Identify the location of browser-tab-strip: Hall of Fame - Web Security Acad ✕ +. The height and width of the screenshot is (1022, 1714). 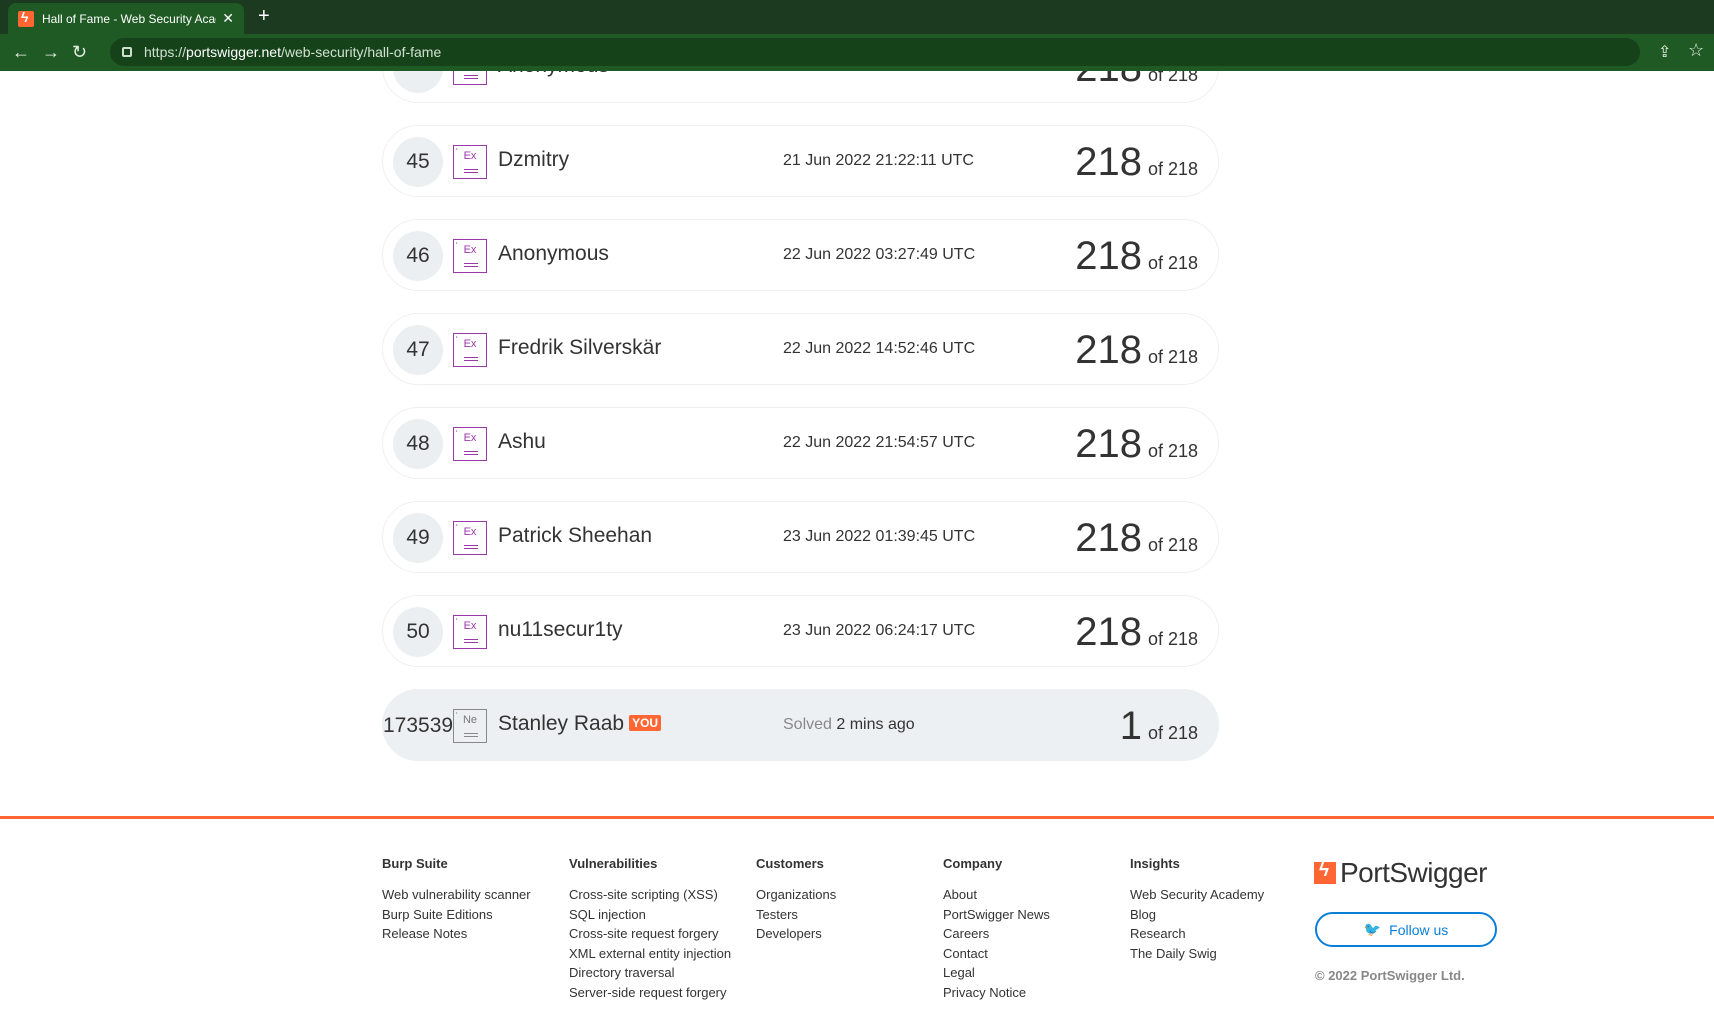
(857, 17).